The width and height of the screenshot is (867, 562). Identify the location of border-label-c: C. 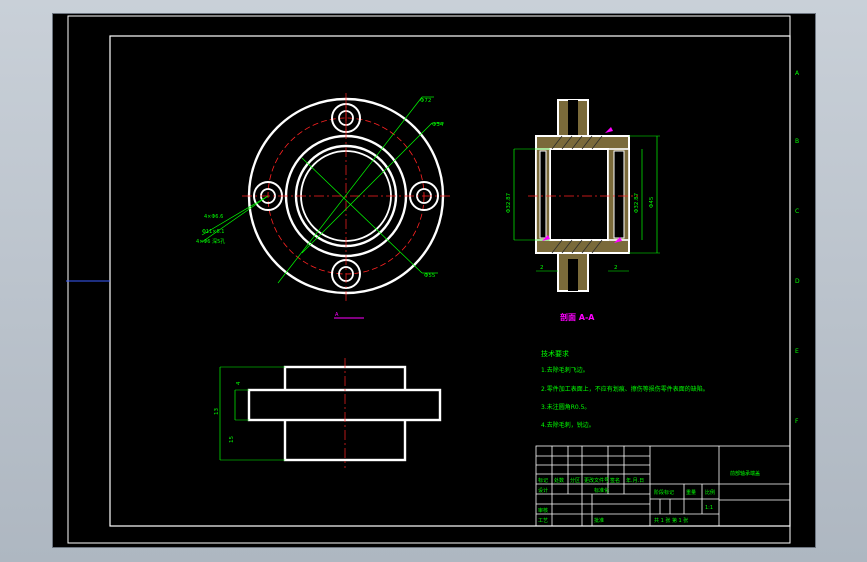
(797, 211).